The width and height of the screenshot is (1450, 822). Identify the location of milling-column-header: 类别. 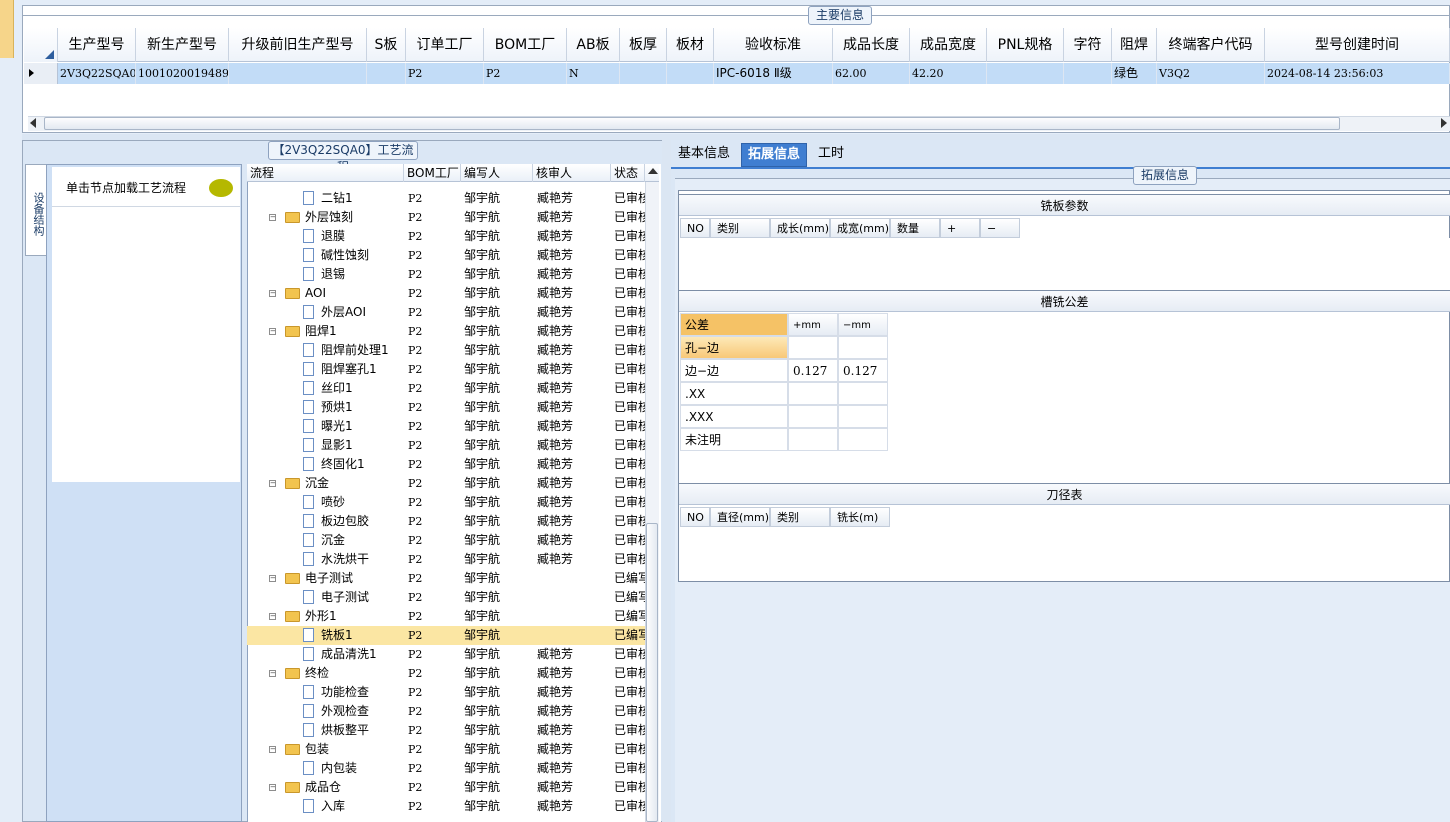
(740, 228).